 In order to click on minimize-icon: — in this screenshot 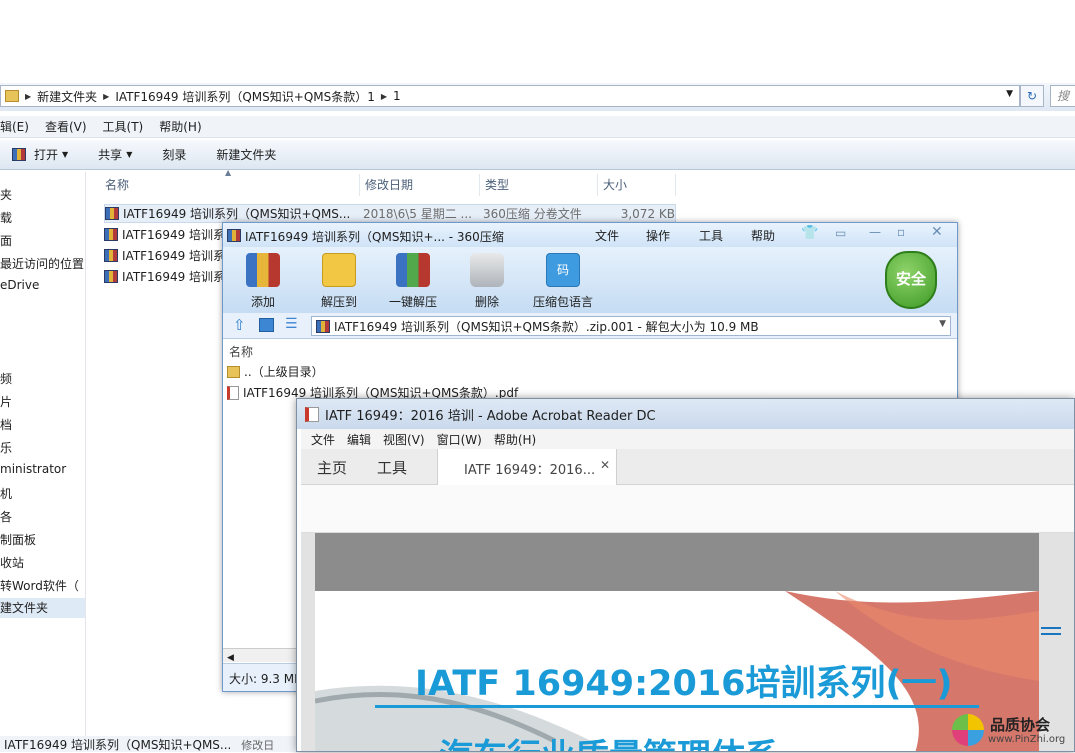, I will do `click(875, 232)`.